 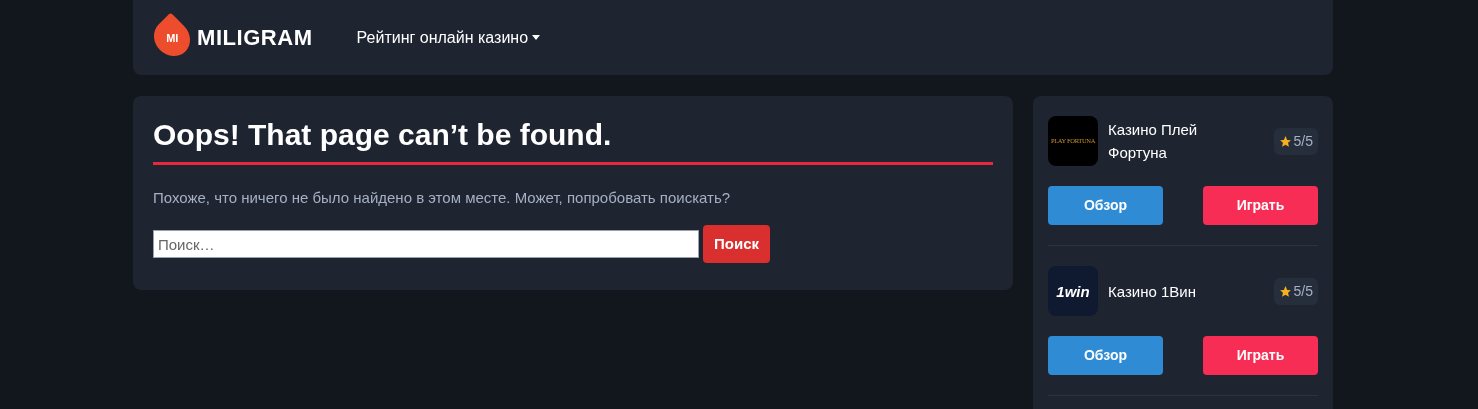 I want to click on search-button: Поиск, so click(x=736, y=244).